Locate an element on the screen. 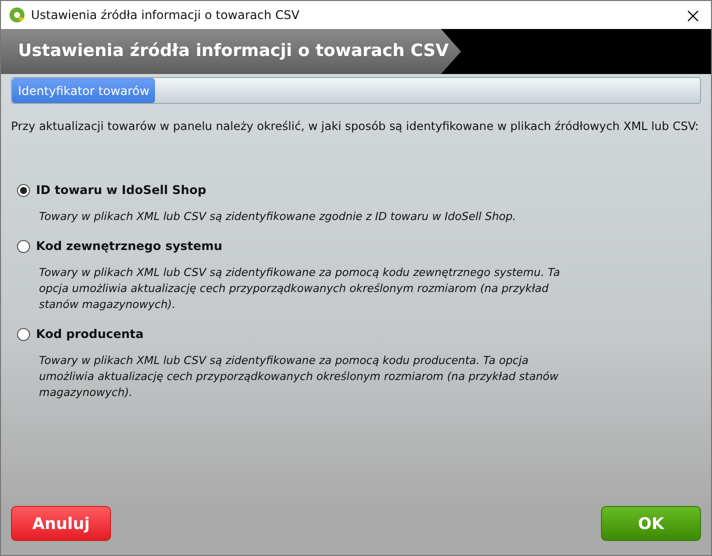 This screenshot has height=556, width=712. radio-option: ID towaru w IdoSell Shop is located at coordinates (359, 190).